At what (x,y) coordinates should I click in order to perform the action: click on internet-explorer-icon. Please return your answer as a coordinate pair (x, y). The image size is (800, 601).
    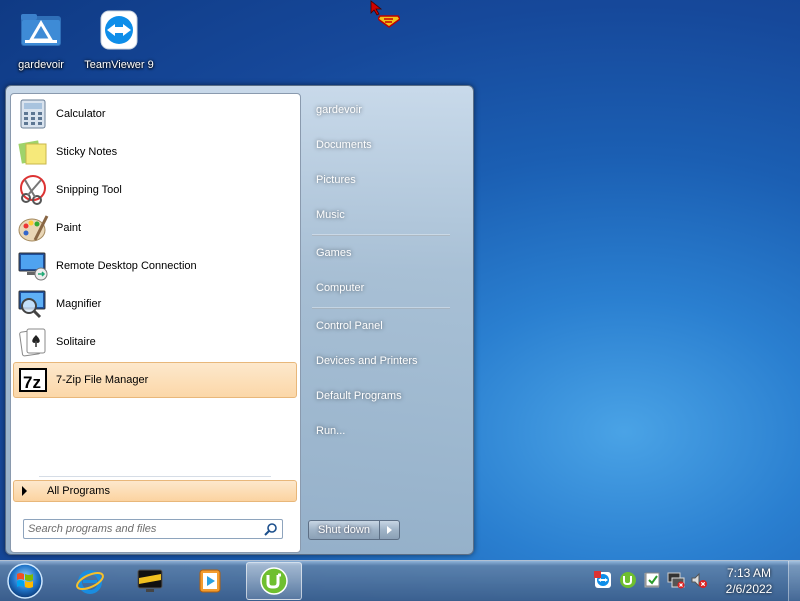
    Looking at the image, I should click on (90, 582).